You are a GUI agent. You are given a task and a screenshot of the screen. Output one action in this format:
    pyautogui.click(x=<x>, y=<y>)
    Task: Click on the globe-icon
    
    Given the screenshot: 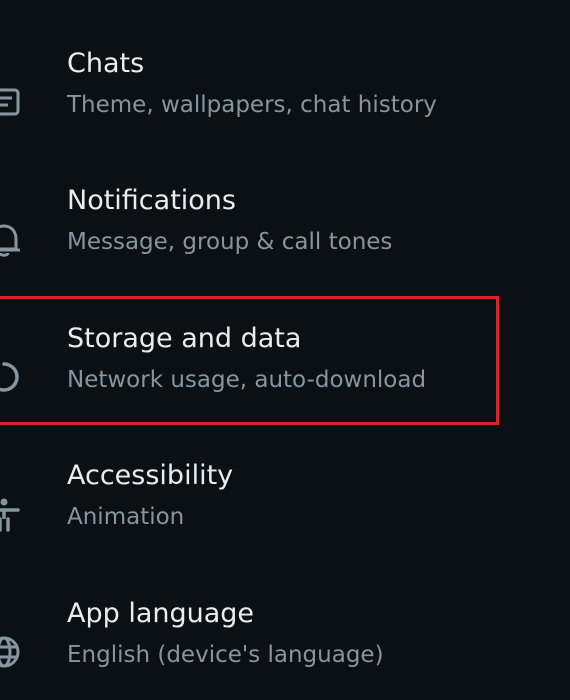 What is the action you would take?
    pyautogui.click(x=12, y=652)
    